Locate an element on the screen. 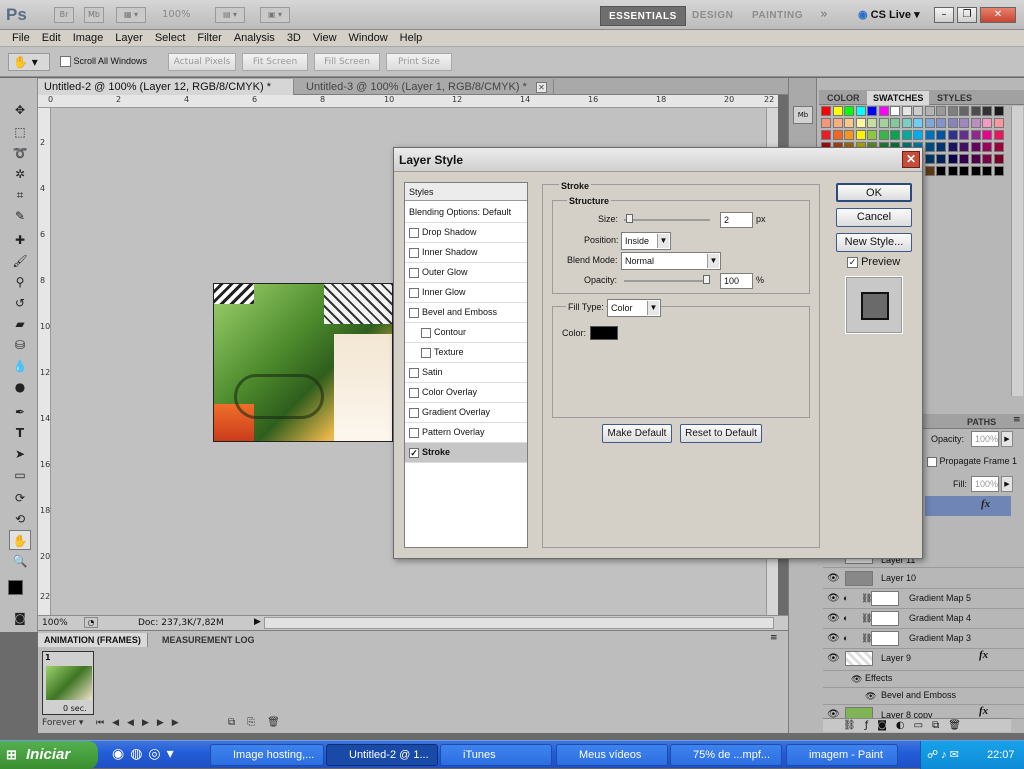 Image resolution: width=1024 pixels, height=769 pixels. scroll-all-windows-option: Scroll All Windows is located at coordinates (103, 62).